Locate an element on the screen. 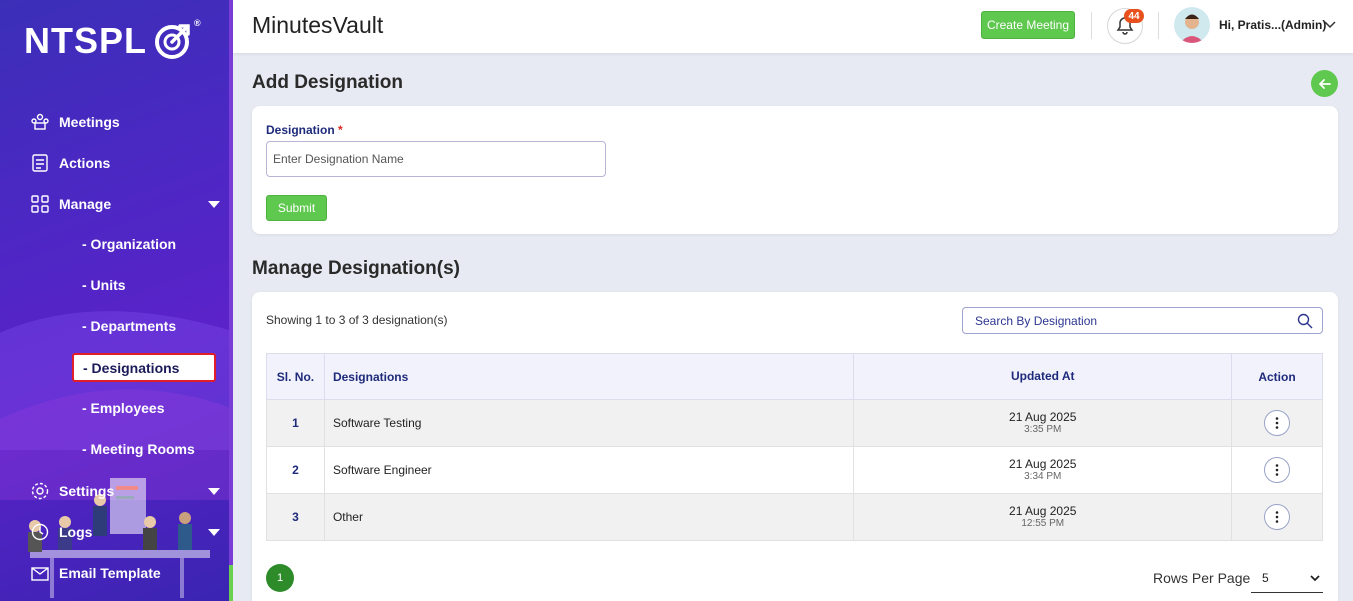 Image resolution: width=1353 pixels, height=601 pixels. app-title: MinutesVault is located at coordinates (318, 25).